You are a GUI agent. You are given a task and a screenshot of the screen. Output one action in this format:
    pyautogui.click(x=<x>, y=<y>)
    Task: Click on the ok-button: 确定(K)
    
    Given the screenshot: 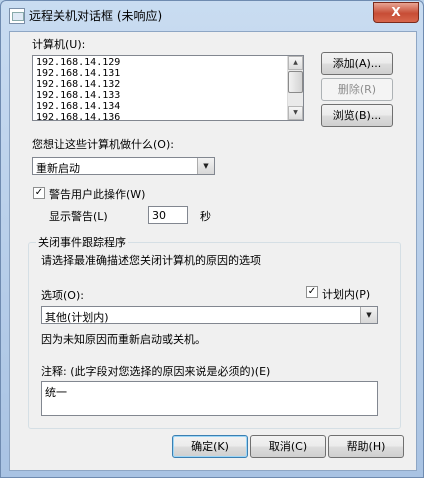 What is the action you would take?
    pyautogui.click(x=210, y=446)
    